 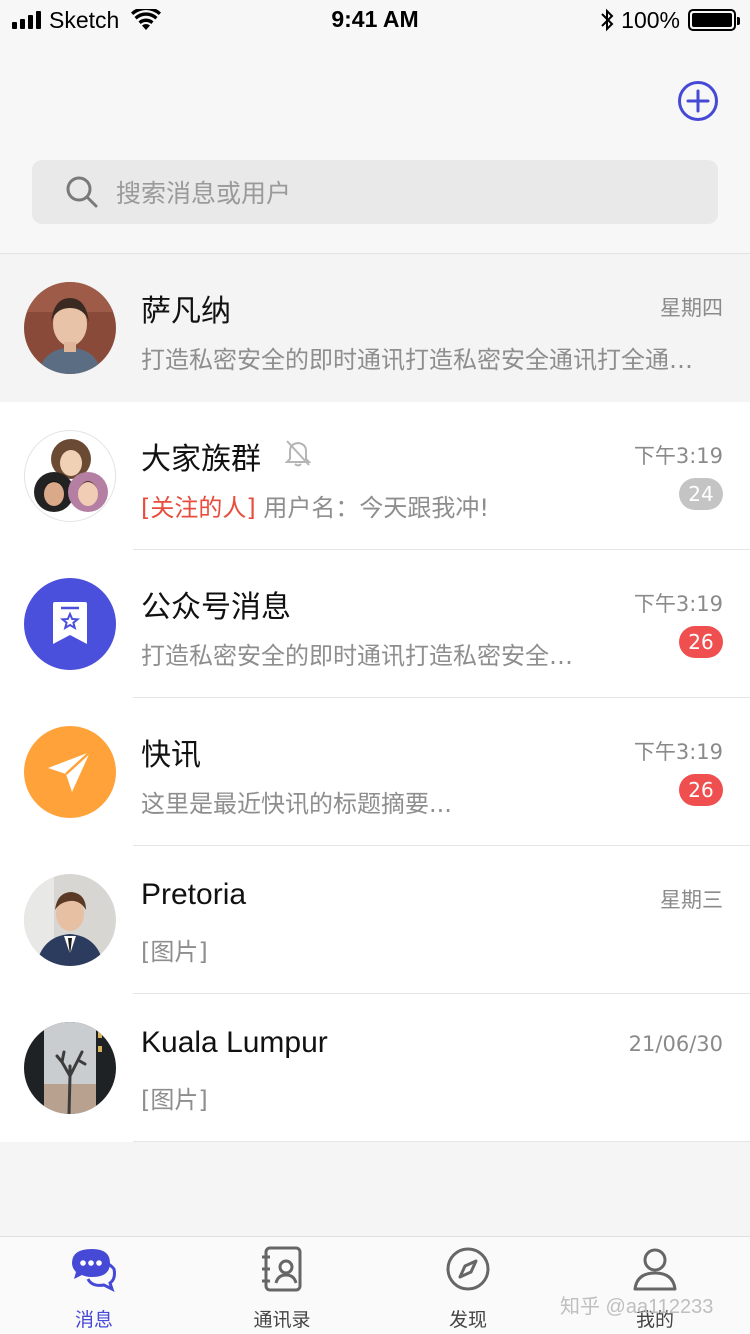 I want to click on tab-discover: 发现, so click(x=468, y=1288).